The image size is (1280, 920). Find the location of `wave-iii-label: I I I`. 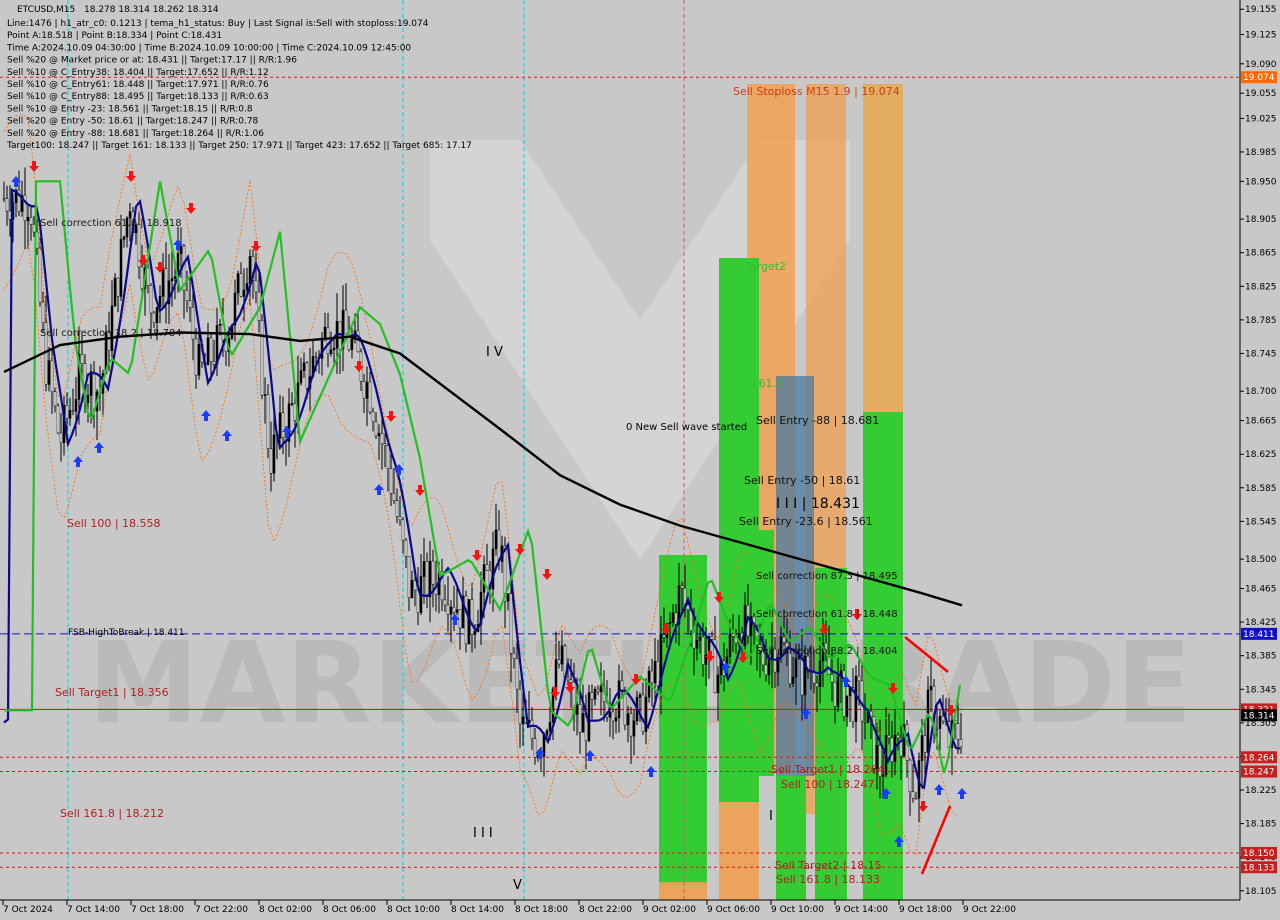

wave-iii-label: I I I is located at coordinates (483, 833).